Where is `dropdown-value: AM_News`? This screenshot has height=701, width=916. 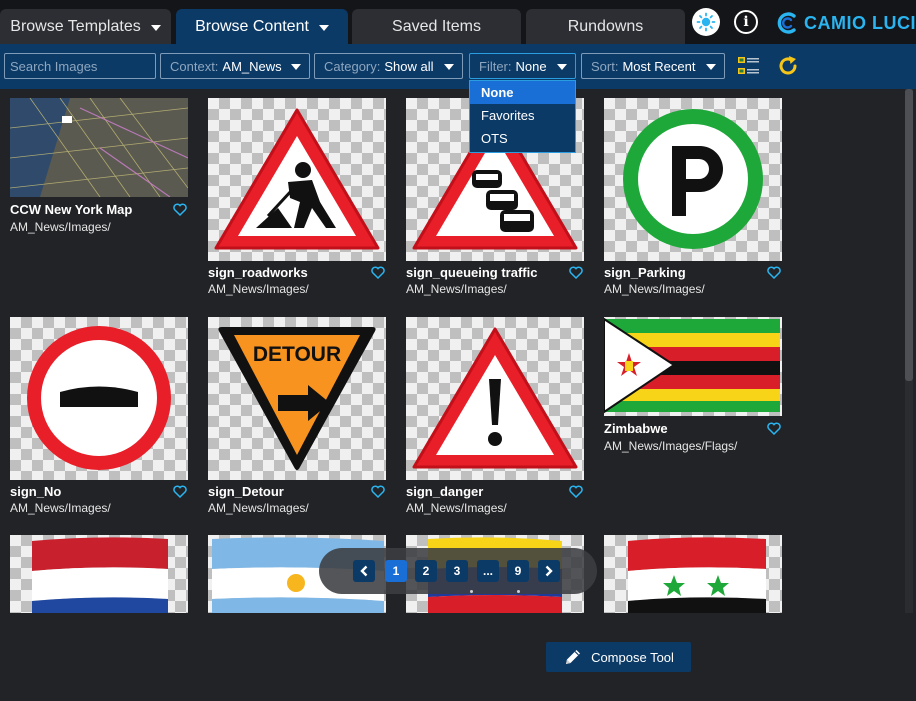 dropdown-value: AM_News is located at coordinates (252, 66).